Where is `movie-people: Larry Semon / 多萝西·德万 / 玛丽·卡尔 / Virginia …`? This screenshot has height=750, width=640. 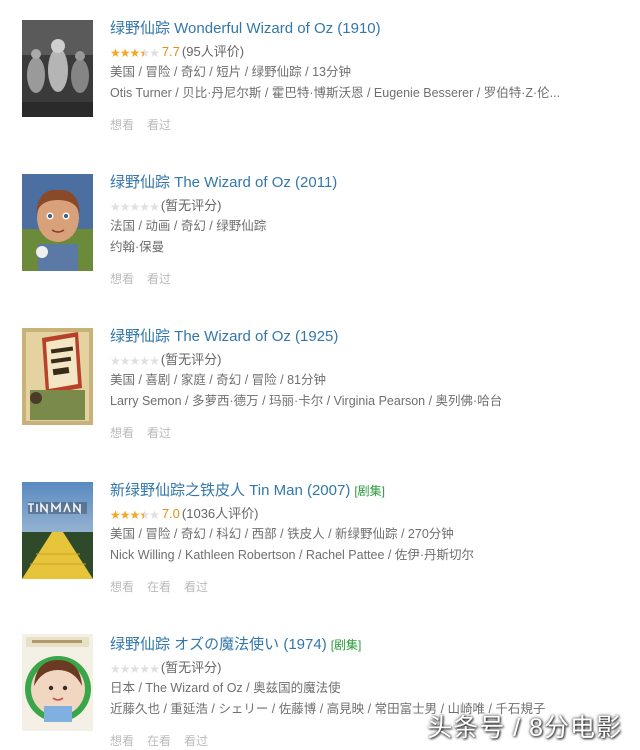 movie-people: Larry Semon / 多萝西·德万 / 玛丽·卡尔 / Virginia … is located at coordinates (306, 401).